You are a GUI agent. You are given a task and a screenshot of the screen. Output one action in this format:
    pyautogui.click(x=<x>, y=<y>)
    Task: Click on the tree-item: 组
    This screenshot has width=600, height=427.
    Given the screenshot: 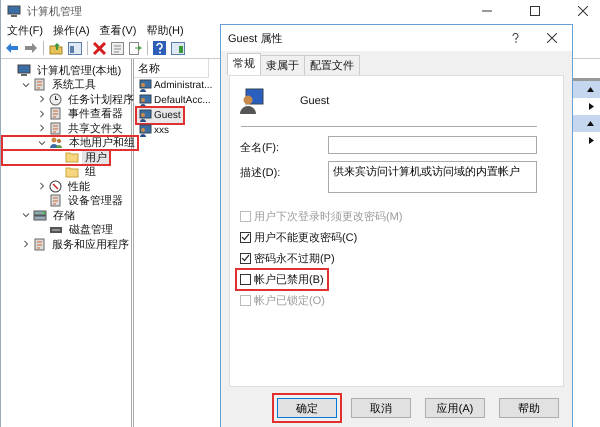 What is the action you would take?
    pyautogui.click(x=90, y=172)
    